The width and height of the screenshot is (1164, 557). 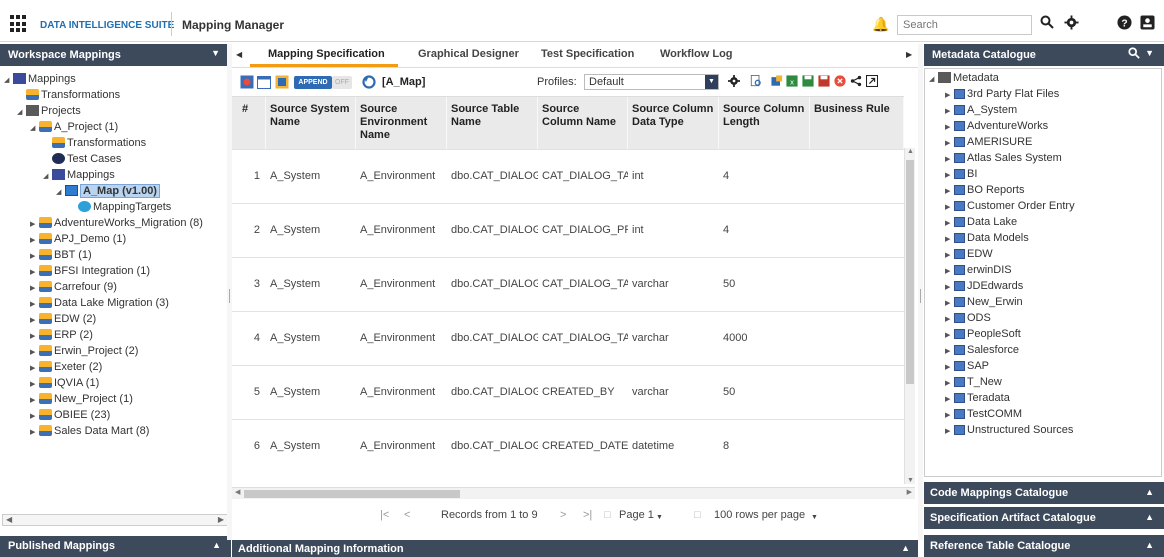 I want to click on column-header-row-number: #, so click(x=249, y=123).